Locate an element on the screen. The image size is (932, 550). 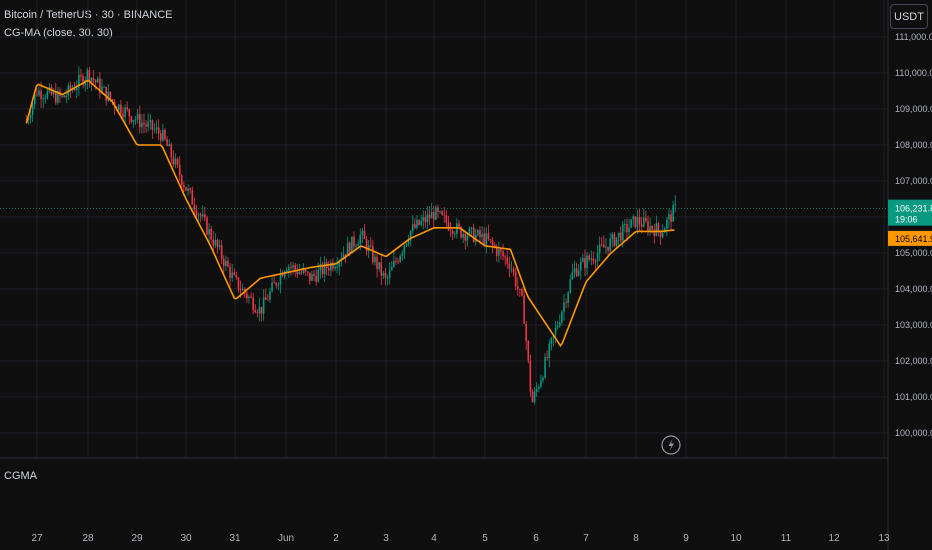
lightning-icon is located at coordinates (671, 445).